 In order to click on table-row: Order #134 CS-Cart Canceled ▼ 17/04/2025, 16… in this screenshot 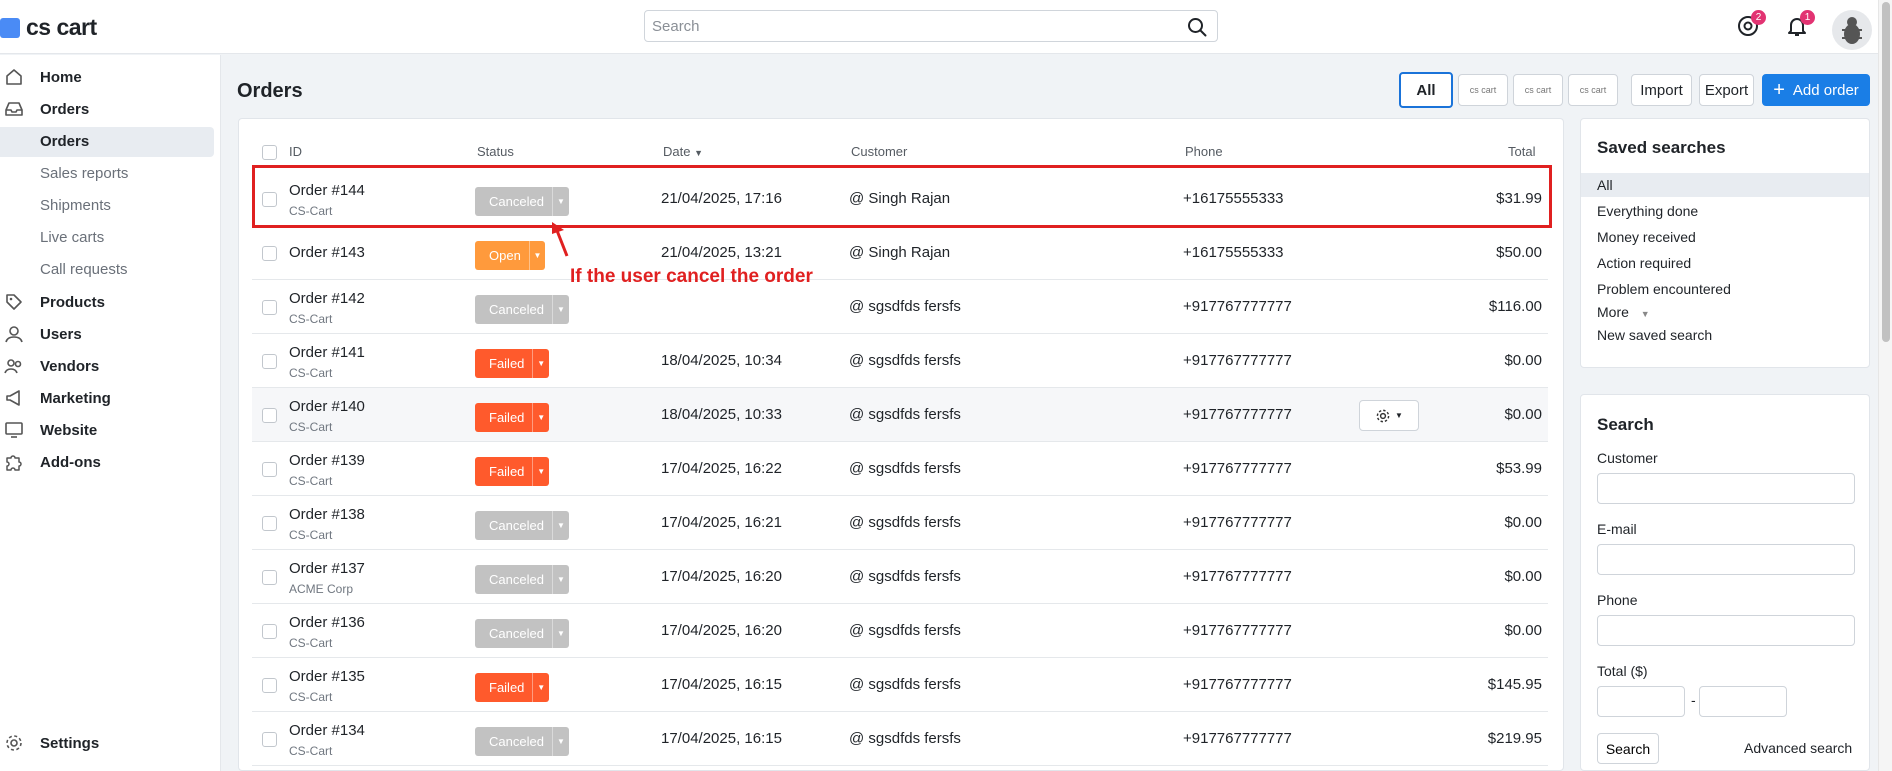, I will do `click(900, 739)`.